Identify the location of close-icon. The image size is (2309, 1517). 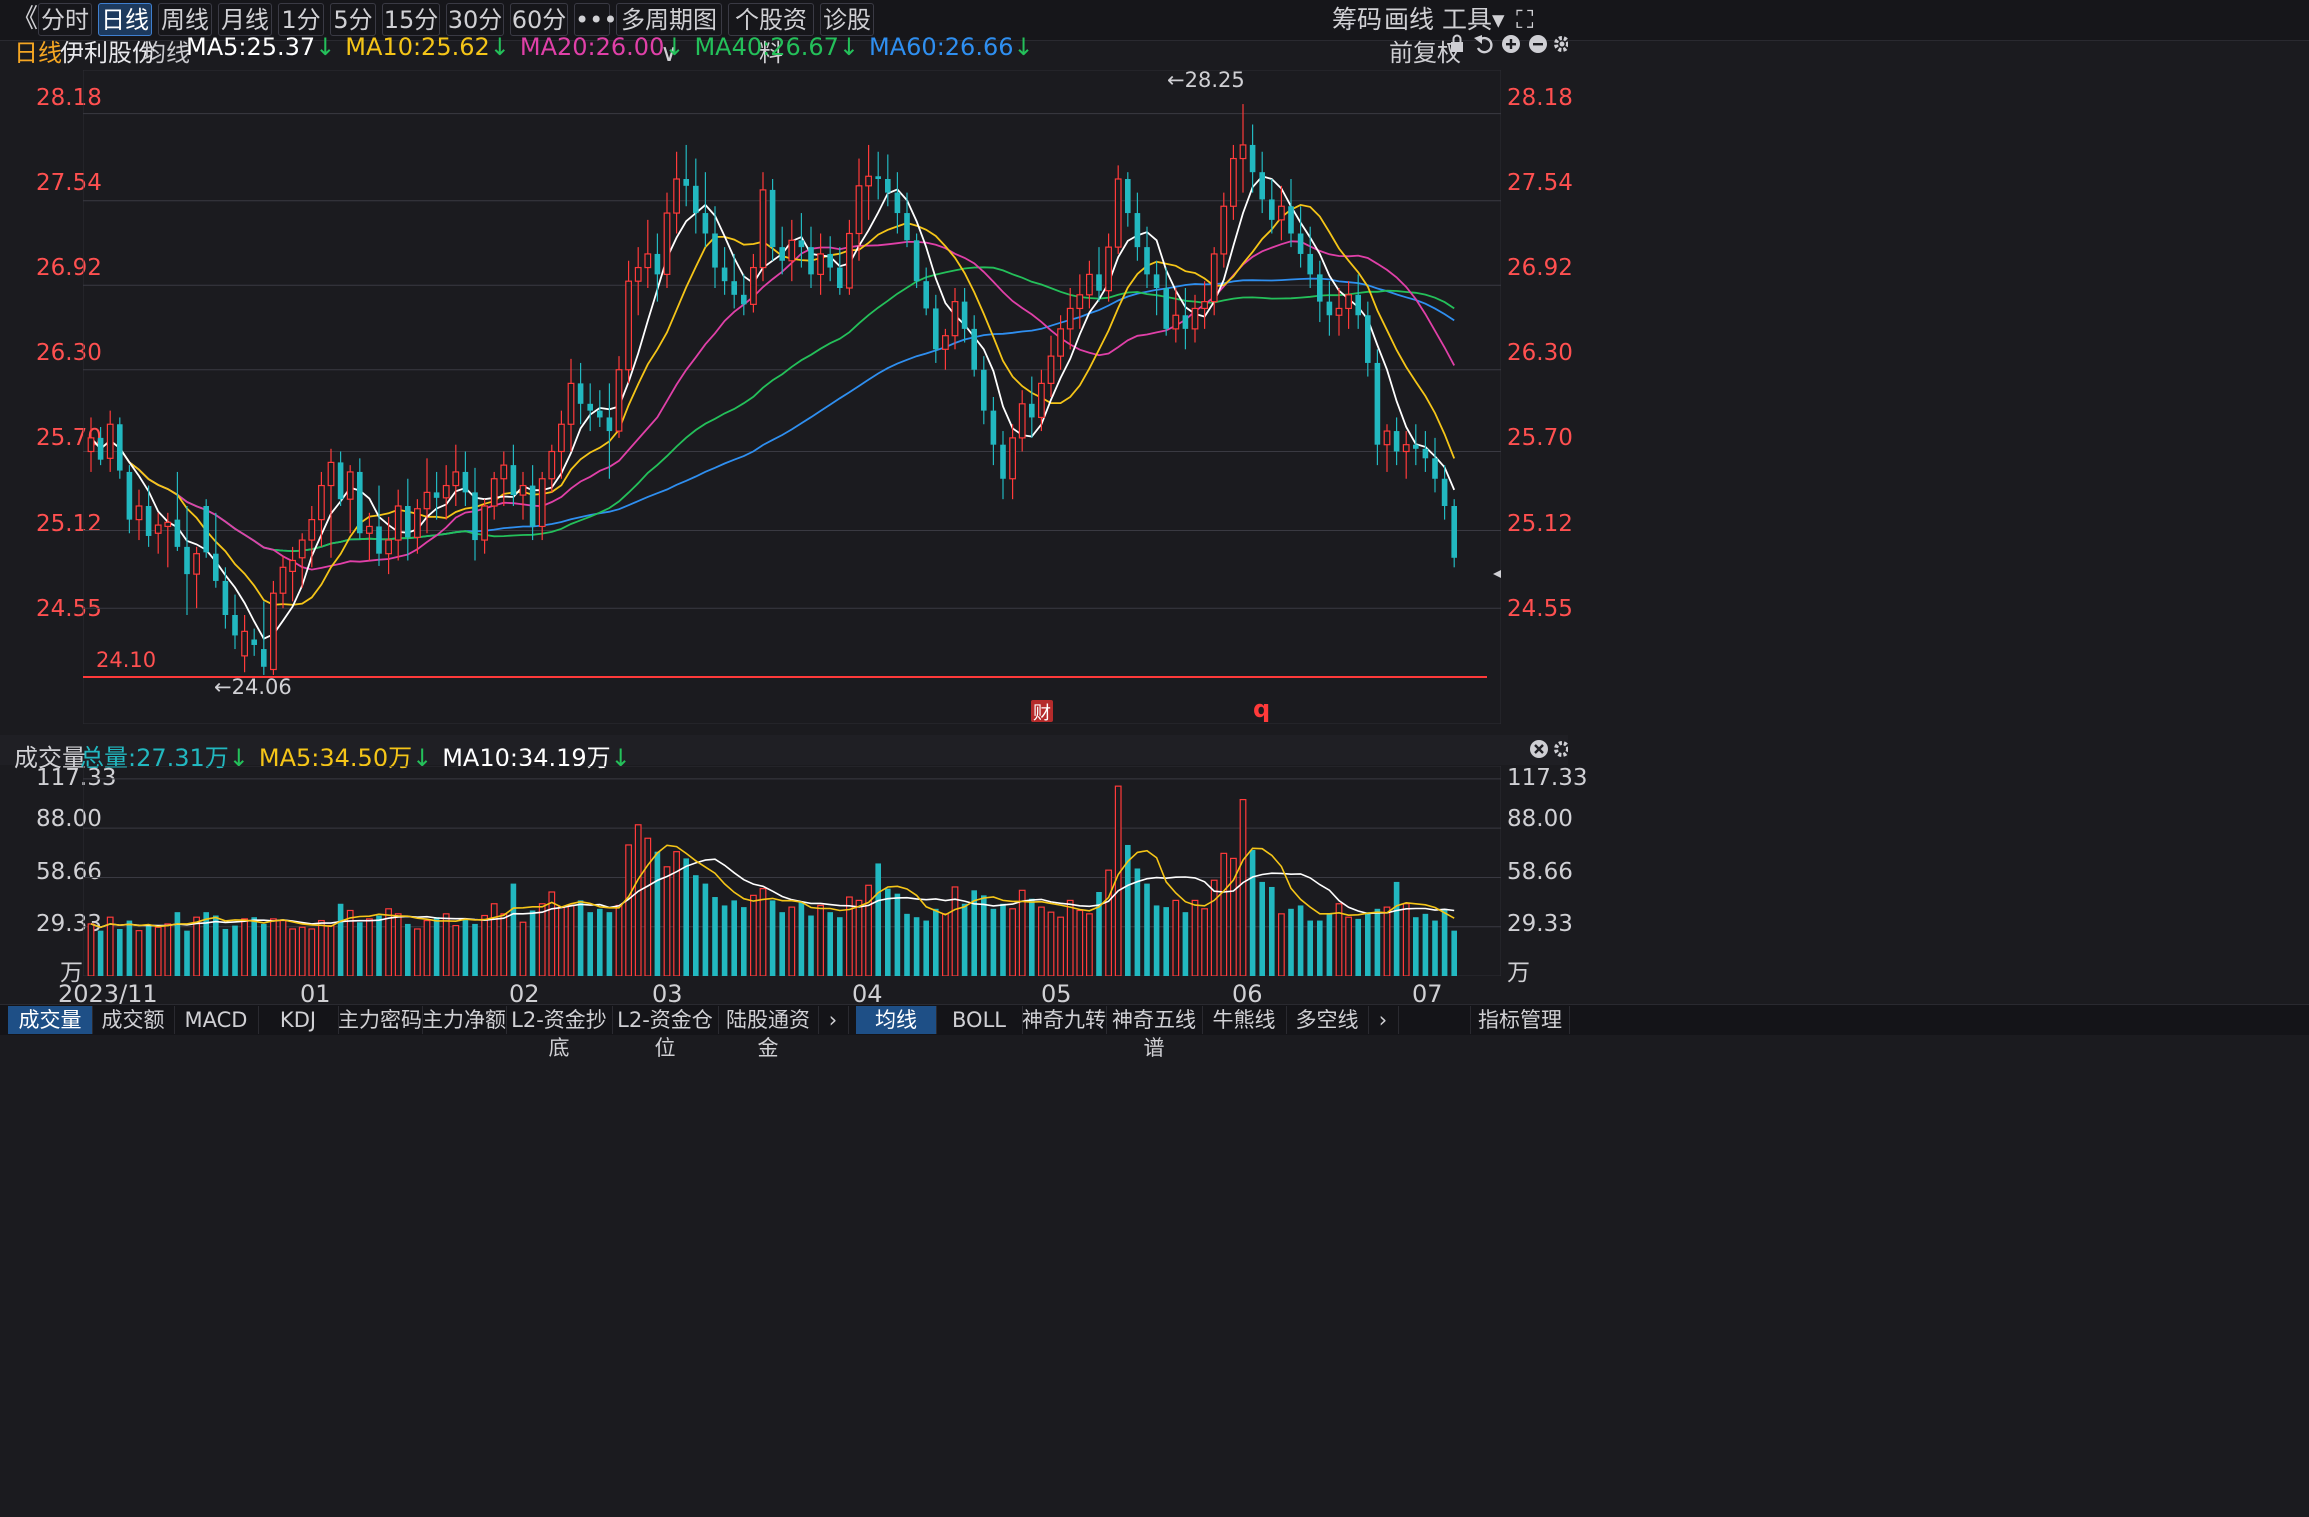
(1539, 749).